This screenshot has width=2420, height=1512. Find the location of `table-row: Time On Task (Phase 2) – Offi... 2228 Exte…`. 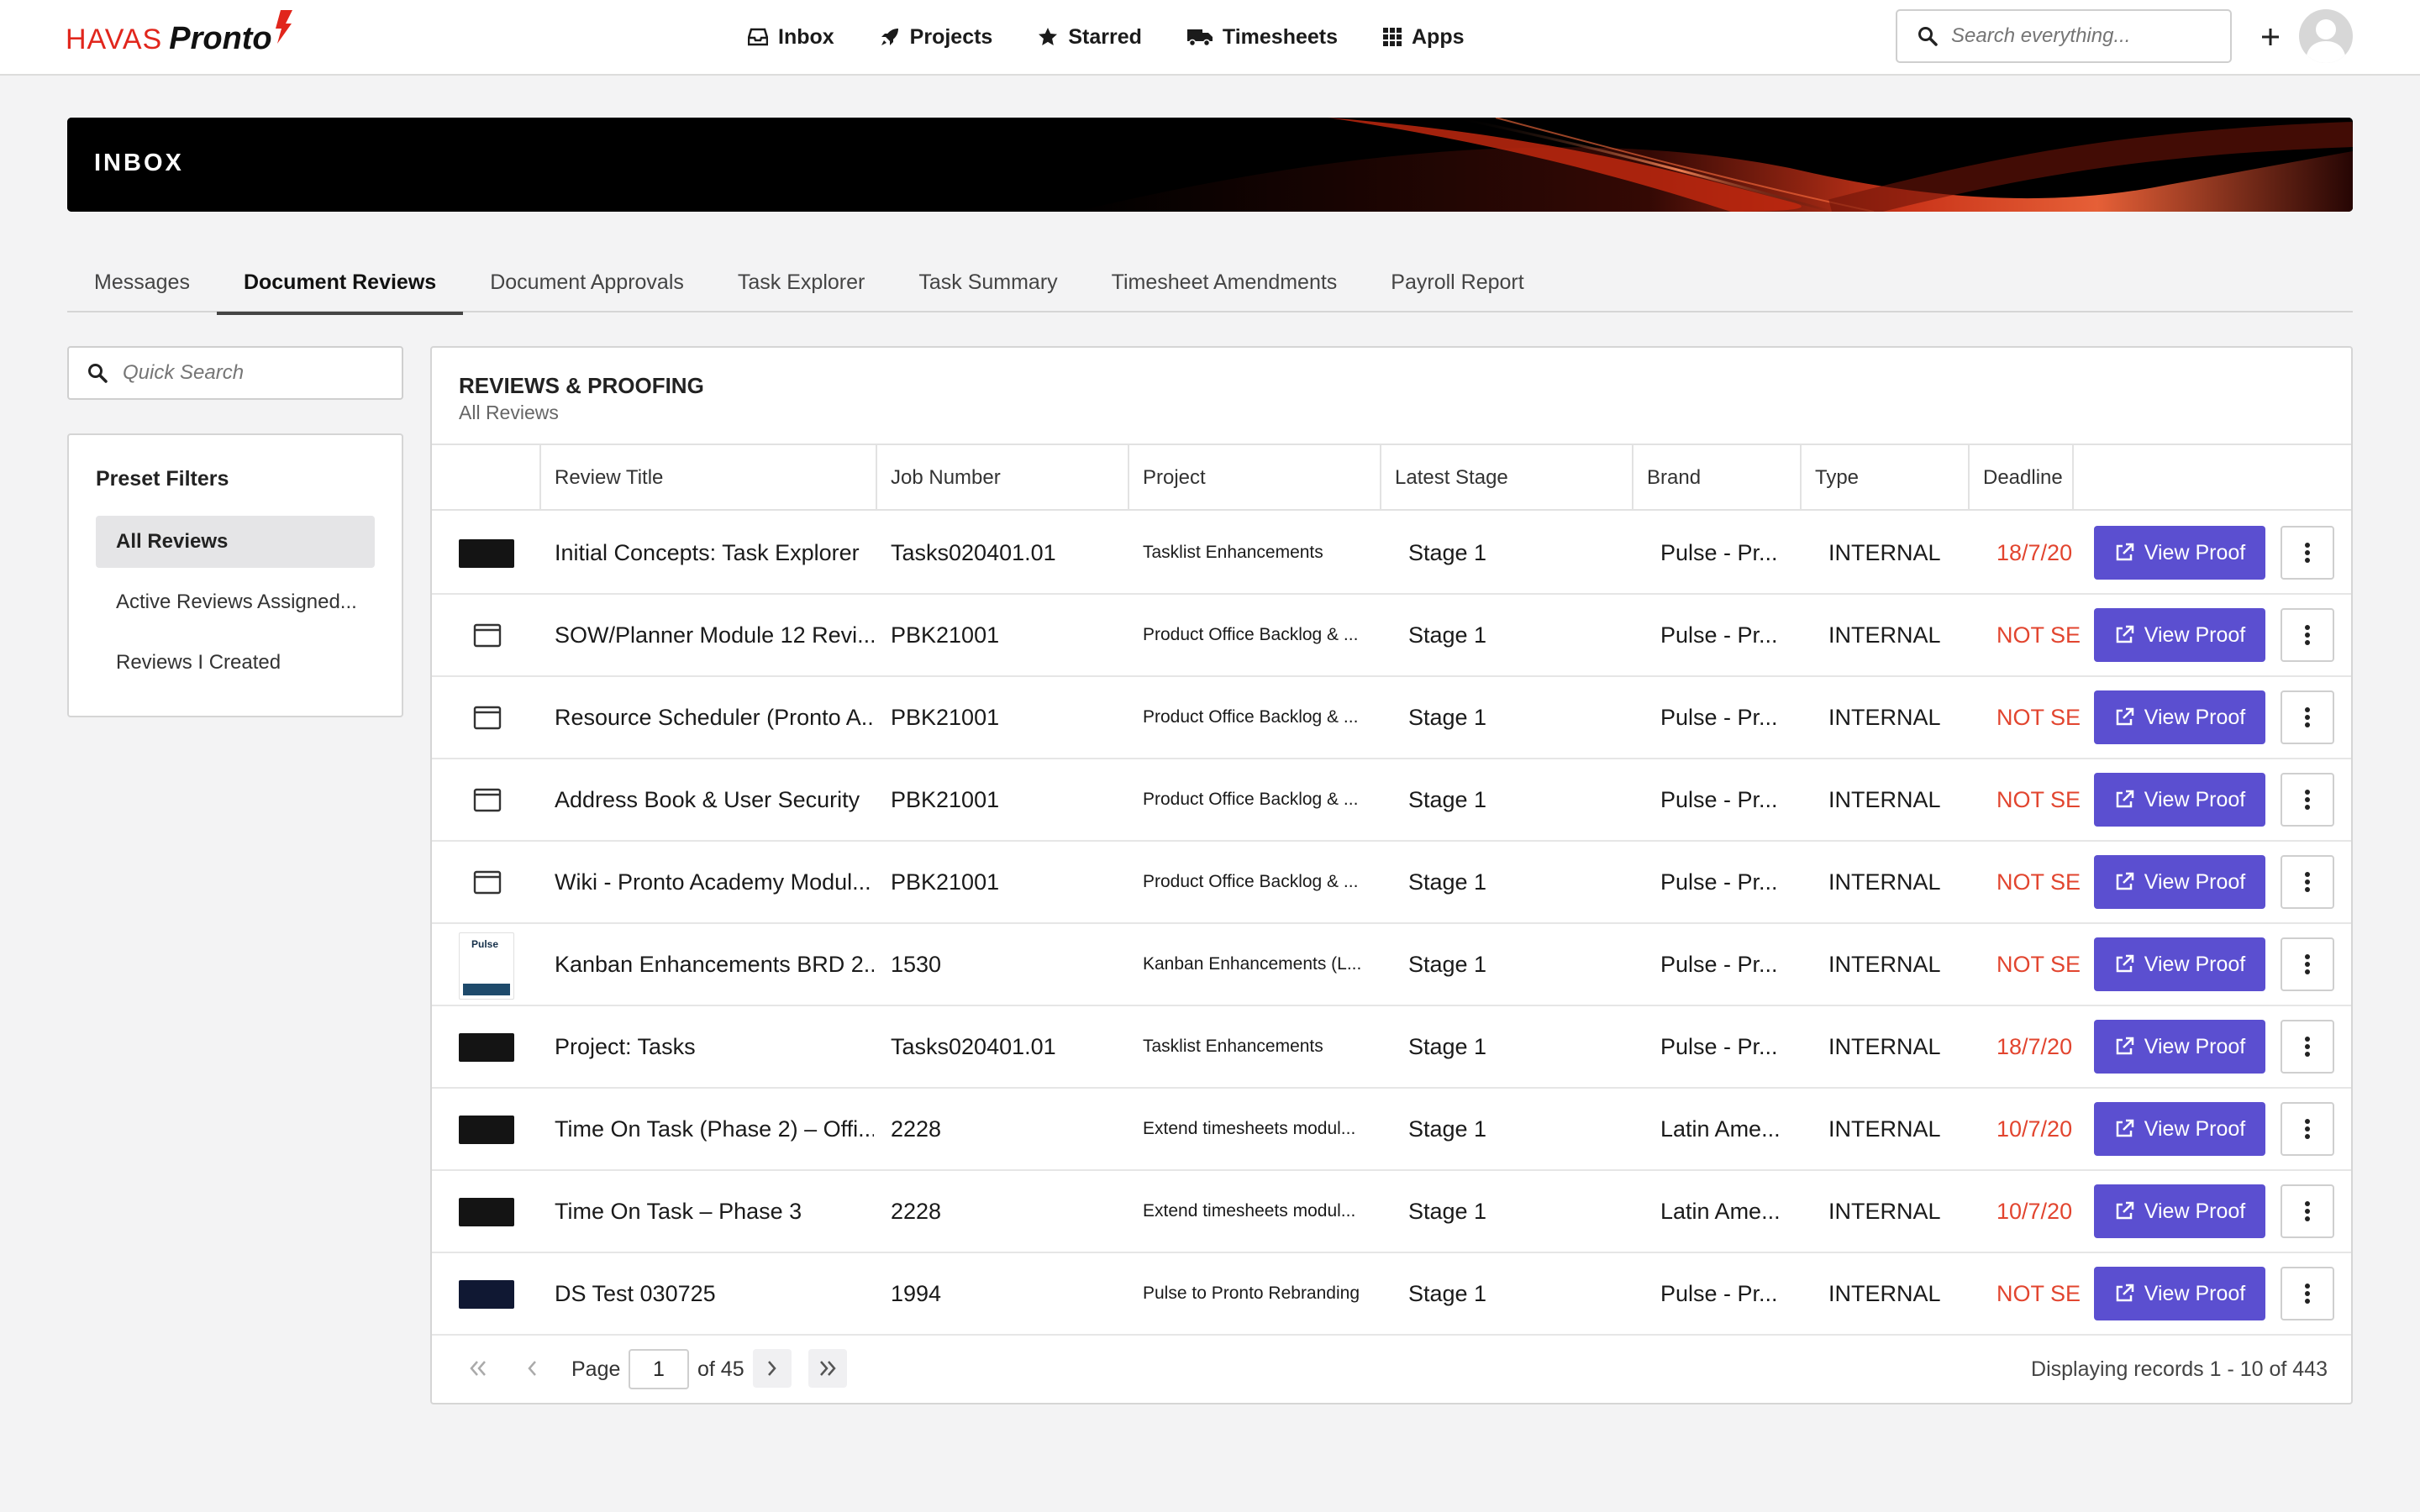

table-row: Time On Task (Phase 2) – Offi... 2228 Exte… is located at coordinates (1391, 1130).